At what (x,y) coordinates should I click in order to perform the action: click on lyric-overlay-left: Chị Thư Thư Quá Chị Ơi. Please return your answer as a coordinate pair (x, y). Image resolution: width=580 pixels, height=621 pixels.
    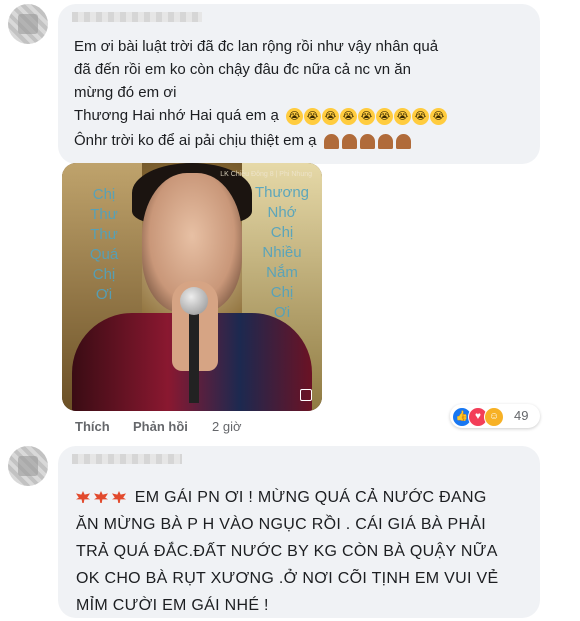
    Looking at the image, I should click on (104, 244).